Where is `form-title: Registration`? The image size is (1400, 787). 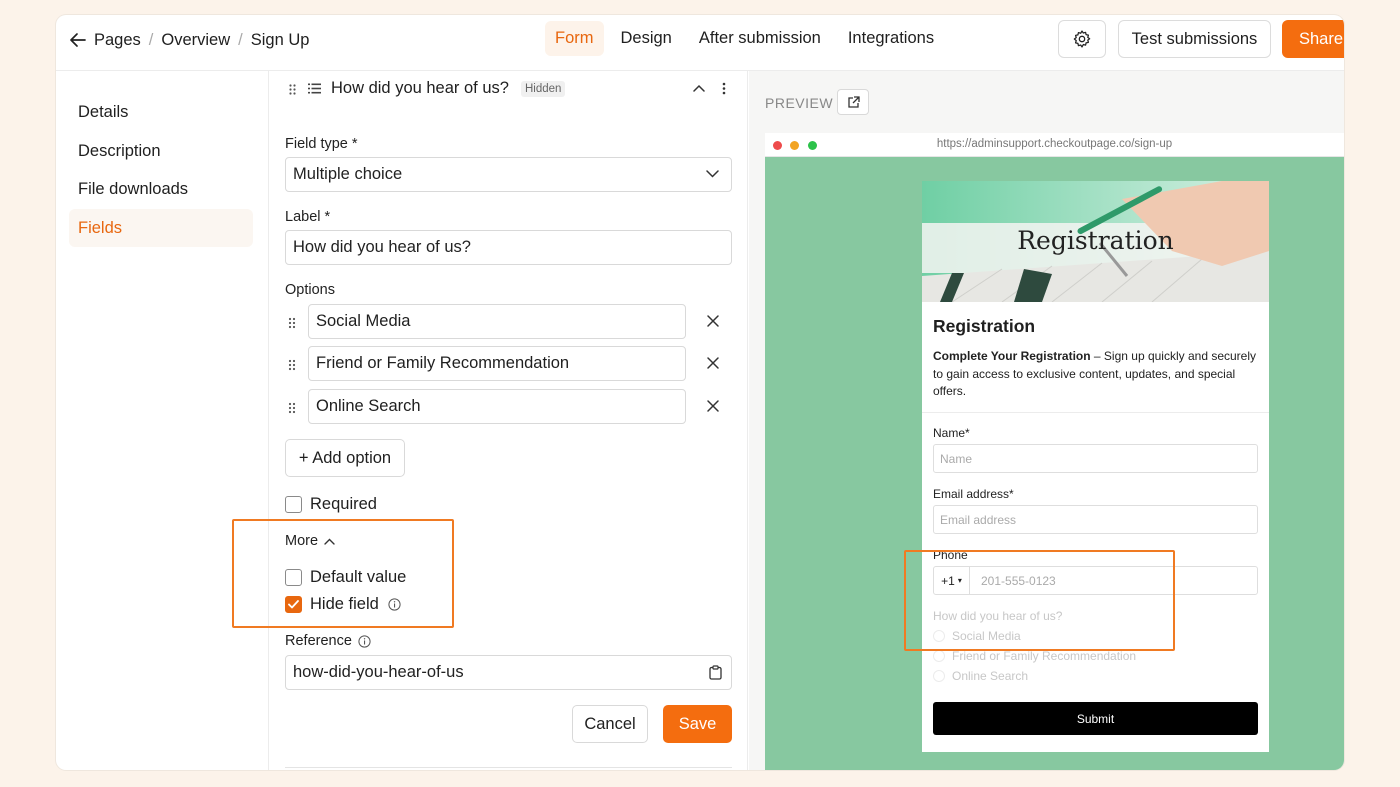 form-title: Registration is located at coordinates (984, 326).